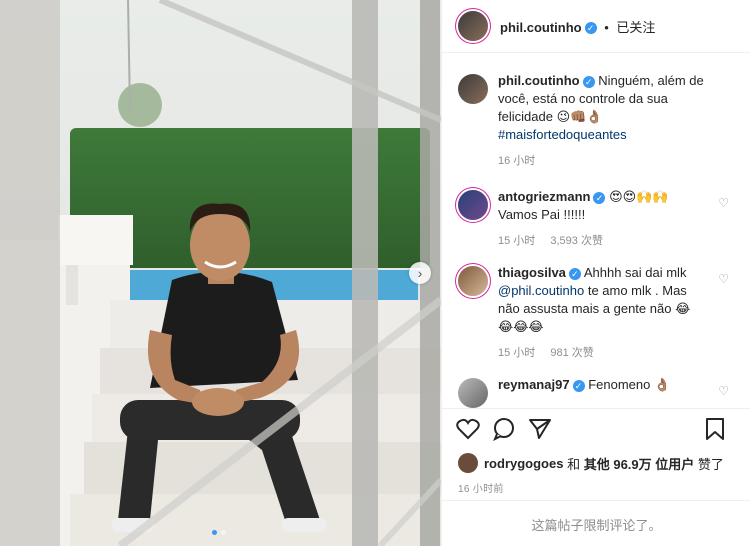  I want to click on comment-meta: 15 小时 3,593 次赞, so click(604, 241).